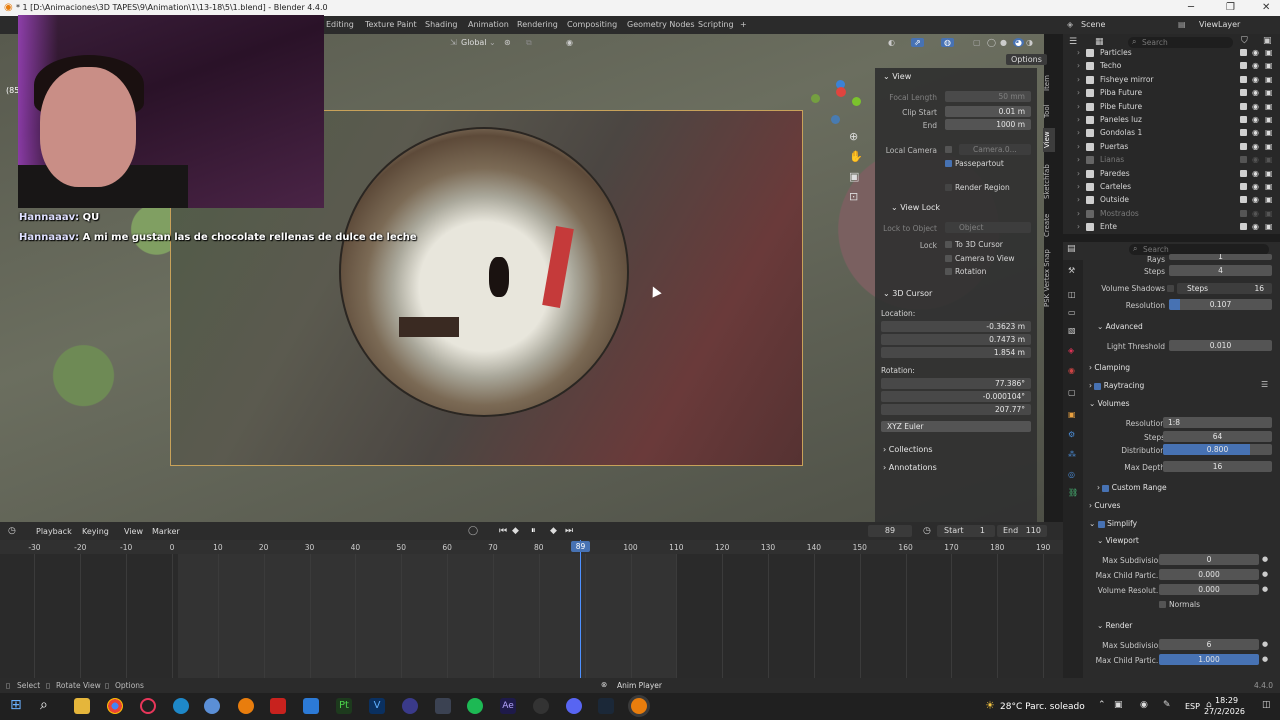  I want to click on pivot-icon: ⊛, so click(507, 42).